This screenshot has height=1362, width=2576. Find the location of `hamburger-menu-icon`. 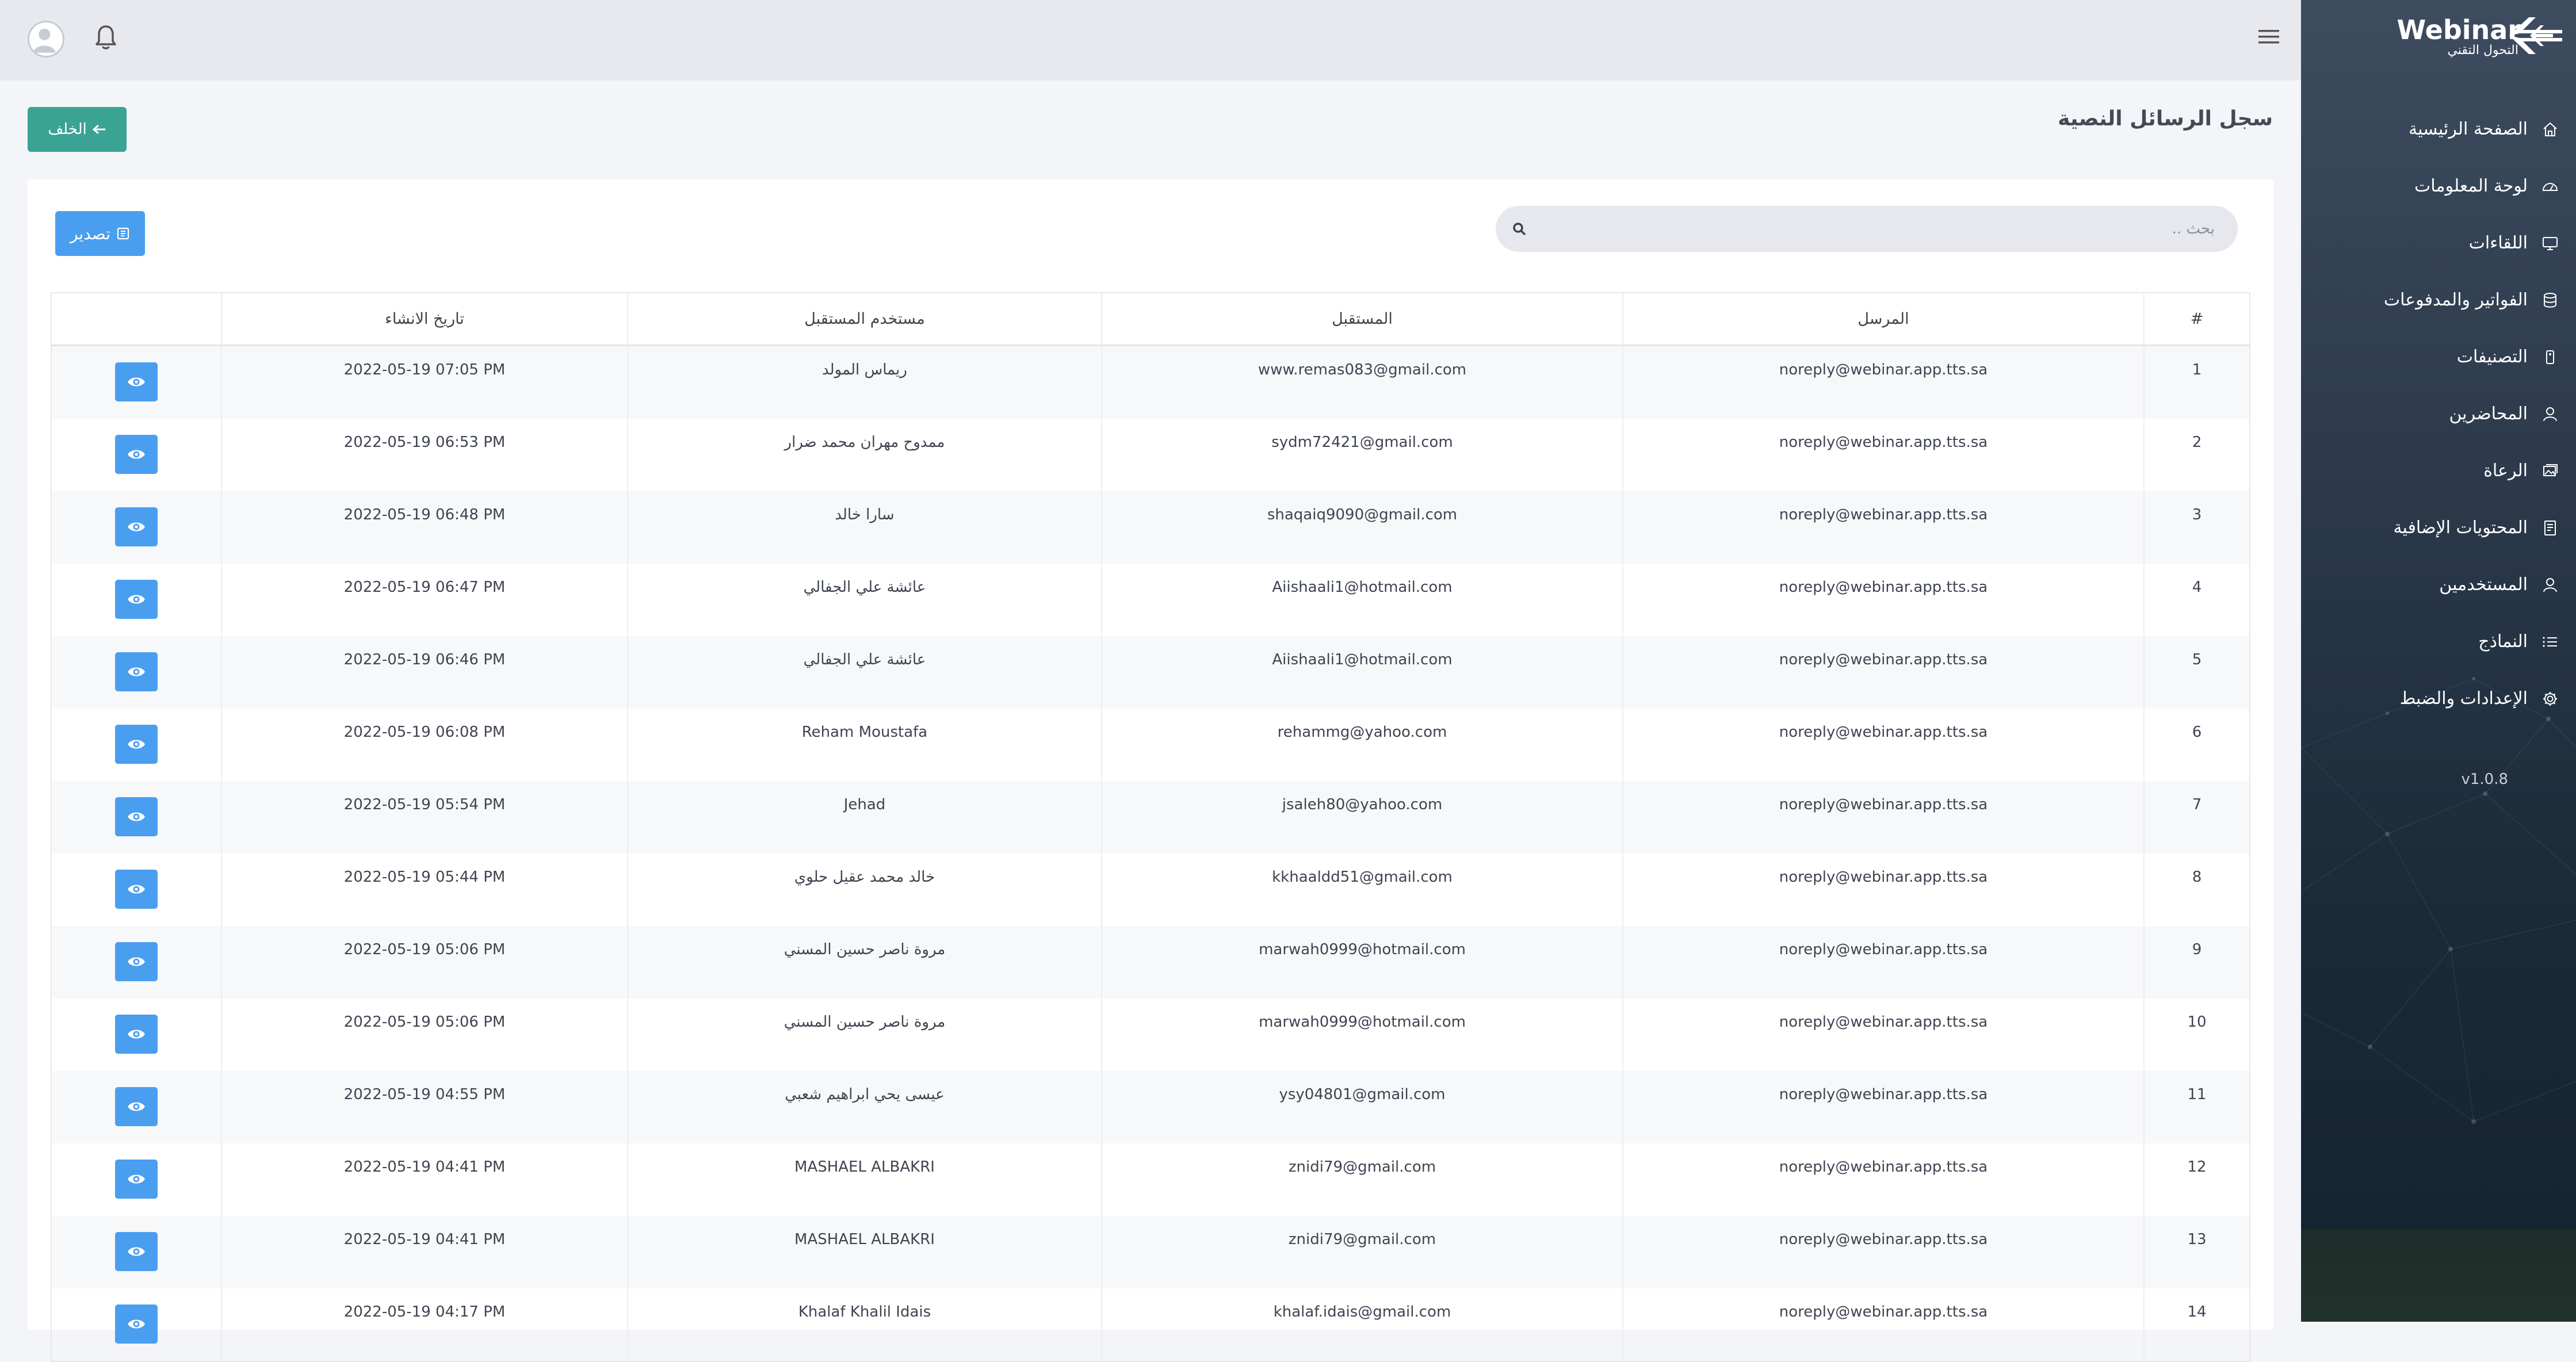

hamburger-menu-icon is located at coordinates (2268, 36).